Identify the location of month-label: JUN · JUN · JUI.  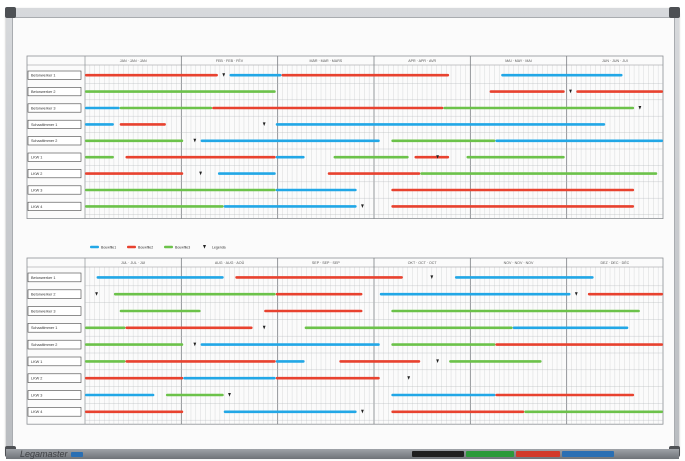
(615, 61).